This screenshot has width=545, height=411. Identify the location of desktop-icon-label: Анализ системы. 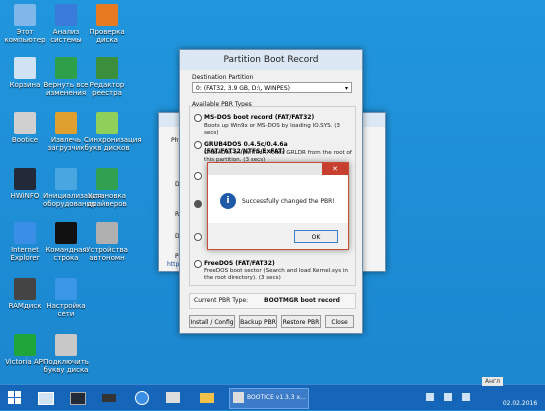
(66, 36).